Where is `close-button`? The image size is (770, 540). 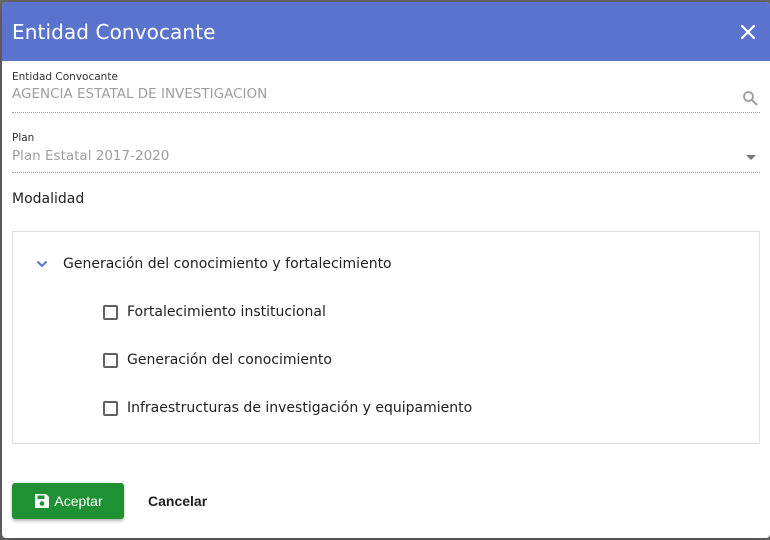 close-button is located at coordinates (748, 32).